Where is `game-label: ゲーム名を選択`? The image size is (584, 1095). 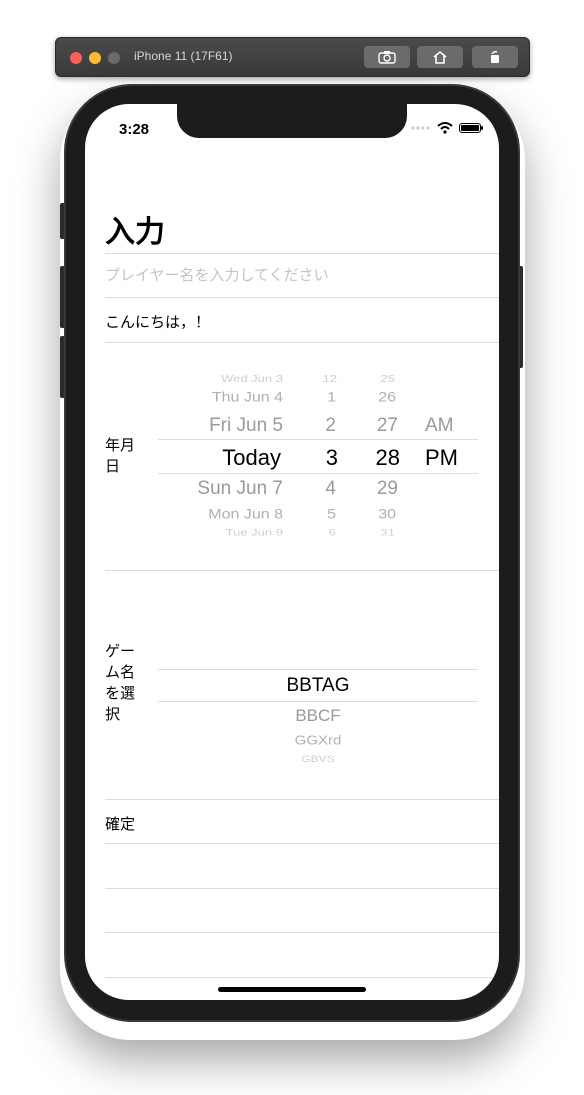 game-label: ゲーム名を選択 is located at coordinates (120, 683).